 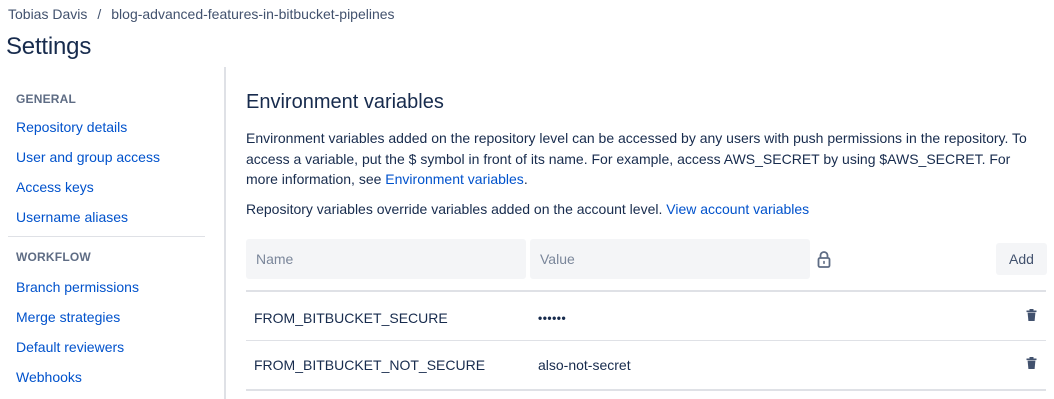 What do you see at coordinates (824, 259) in the screenshot?
I see `lock-icon` at bounding box center [824, 259].